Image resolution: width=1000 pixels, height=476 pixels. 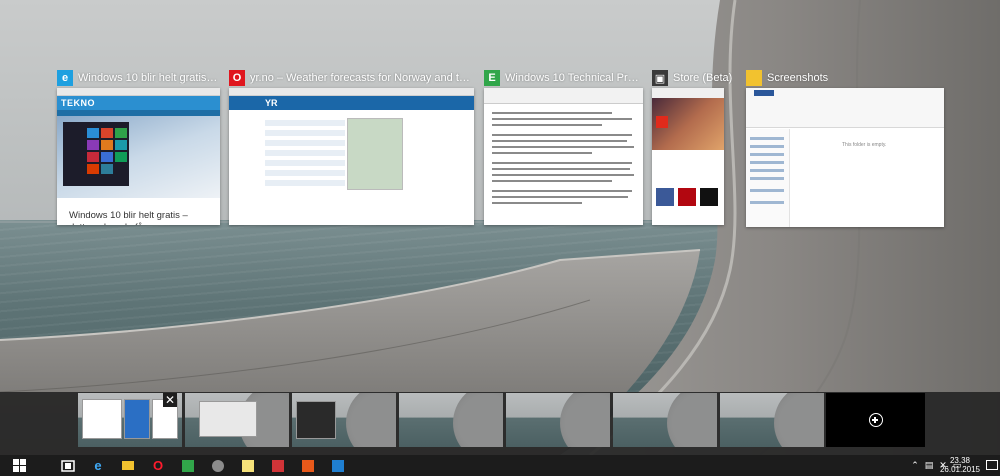 What do you see at coordinates (845, 78) in the screenshot?
I see `window-header: Screenshots` at bounding box center [845, 78].